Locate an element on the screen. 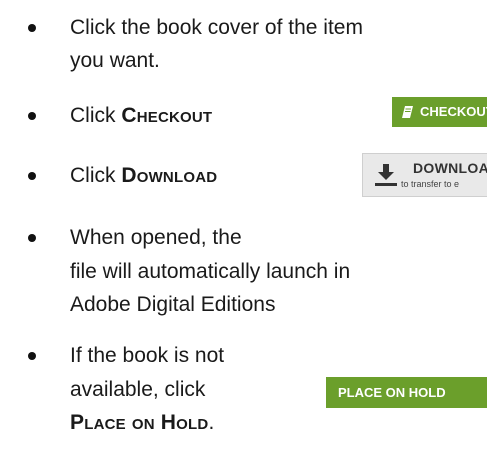 Image resolution: width=487 pixels, height=450 pixels. step-5-line-1: If the book is not is located at coordinates (147, 355).